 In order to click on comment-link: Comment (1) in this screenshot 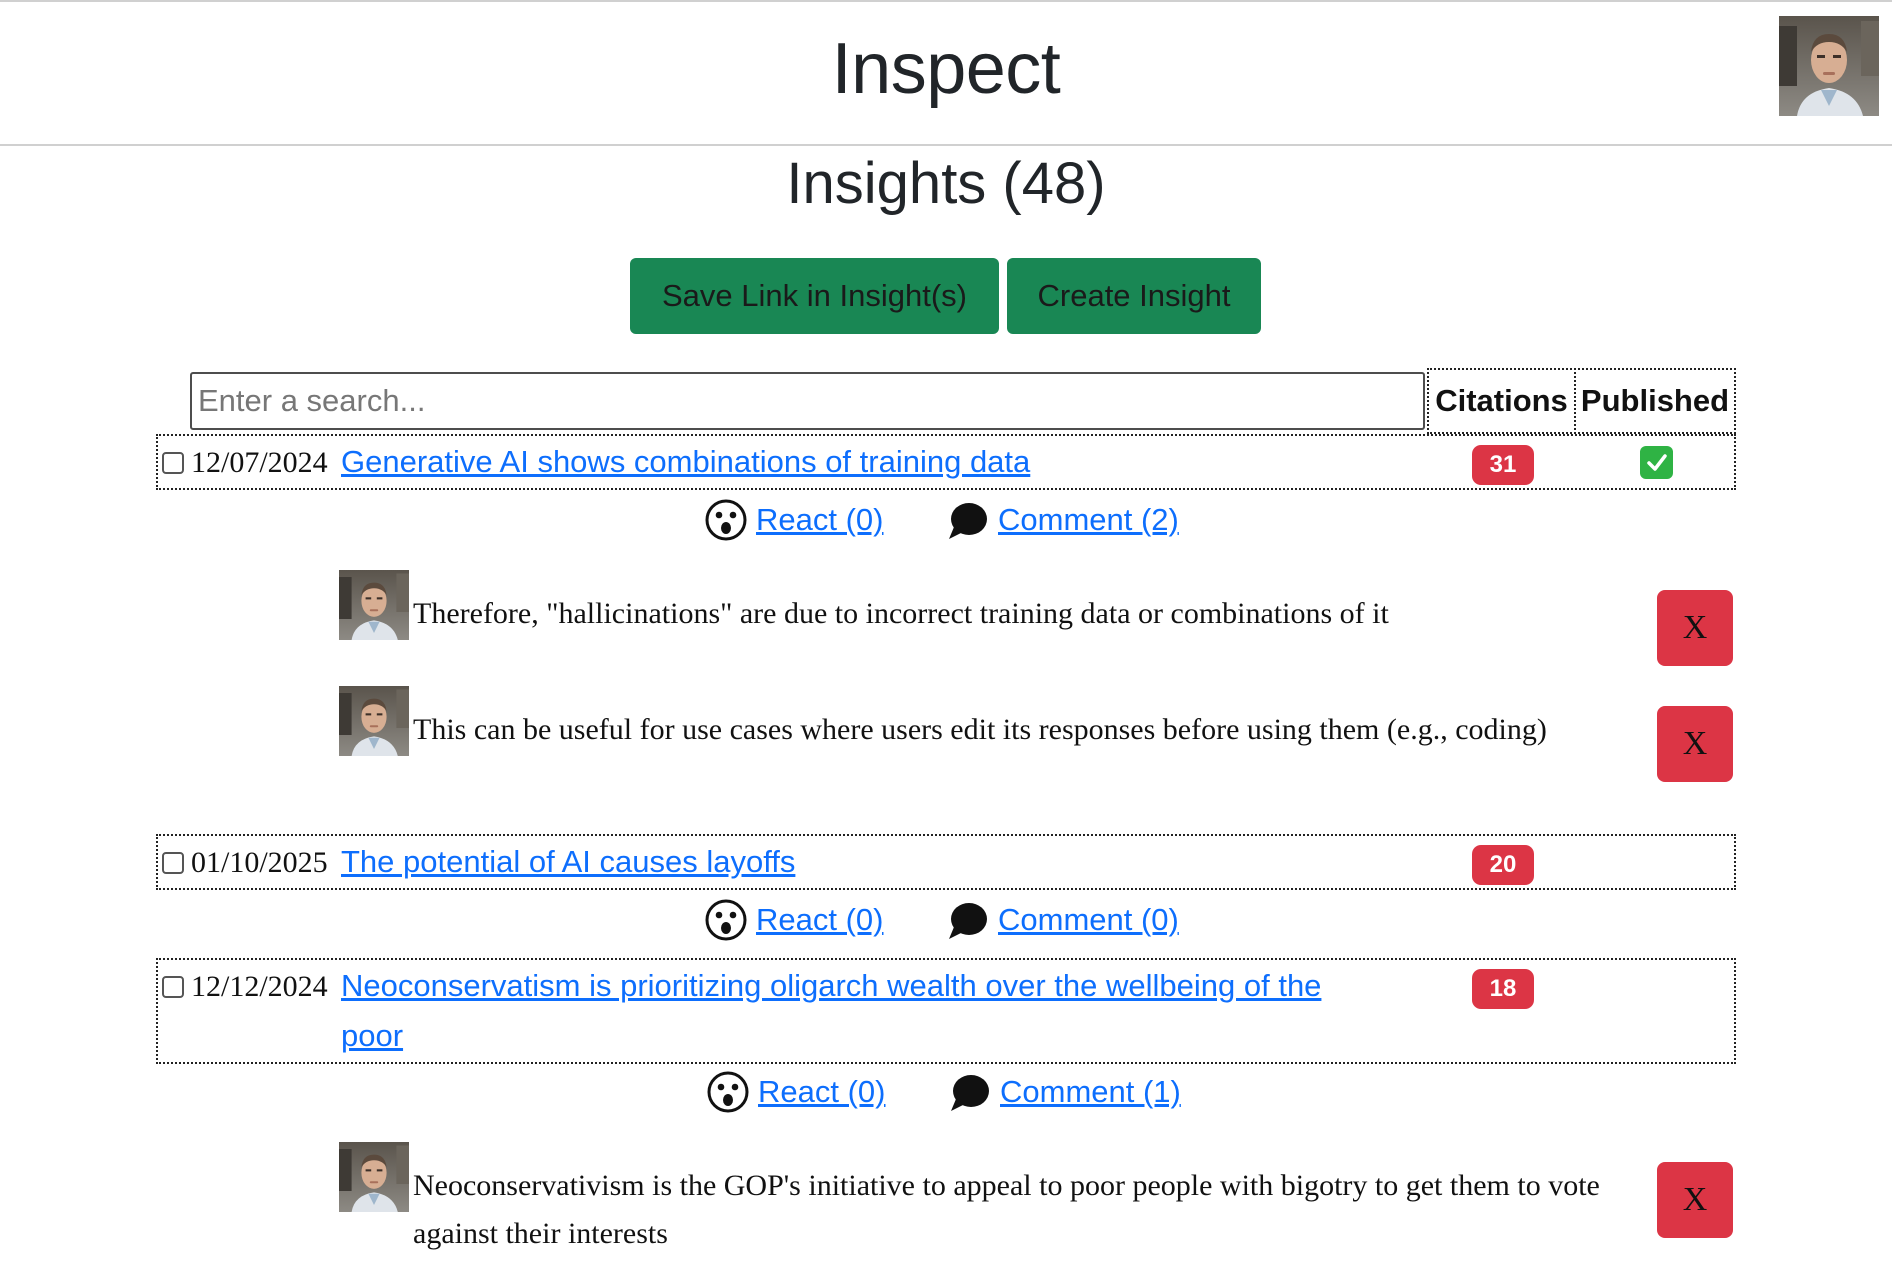, I will do `click(1064, 1092)`.